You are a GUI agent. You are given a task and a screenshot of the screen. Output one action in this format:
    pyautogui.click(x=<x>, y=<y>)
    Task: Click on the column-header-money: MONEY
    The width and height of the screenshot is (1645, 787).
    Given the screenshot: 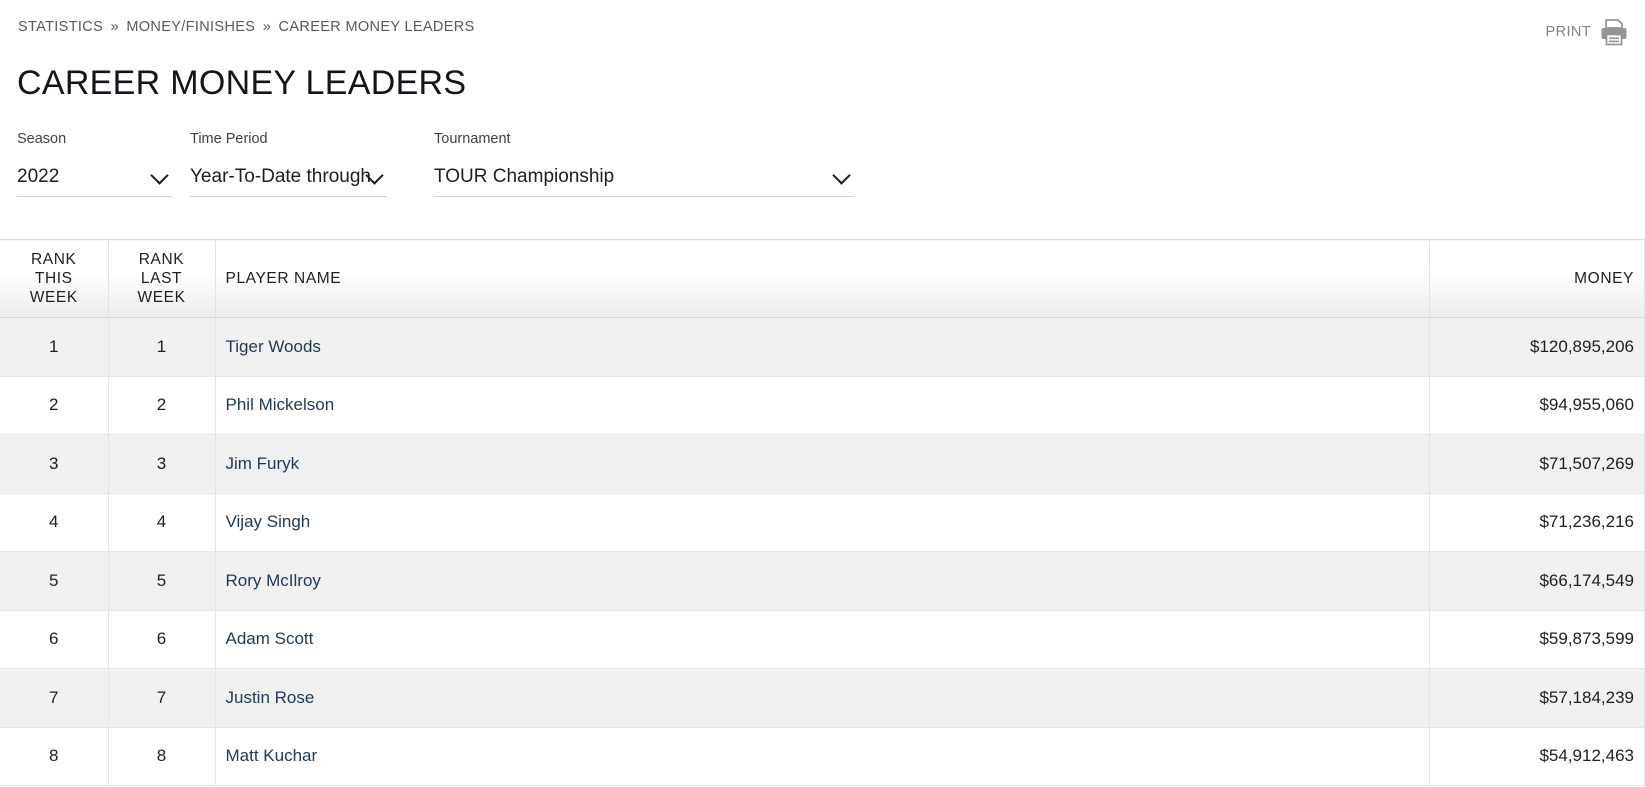 What is the action you would take?
    pyautogui.click(x=1537, y=278)
    